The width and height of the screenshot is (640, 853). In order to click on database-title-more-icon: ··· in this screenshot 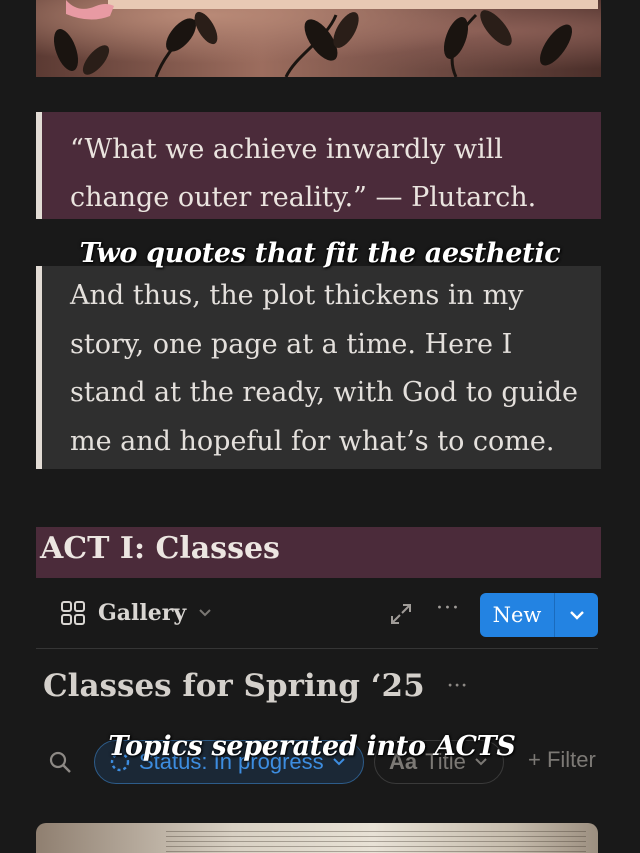, I will do `click(457, 686)`.